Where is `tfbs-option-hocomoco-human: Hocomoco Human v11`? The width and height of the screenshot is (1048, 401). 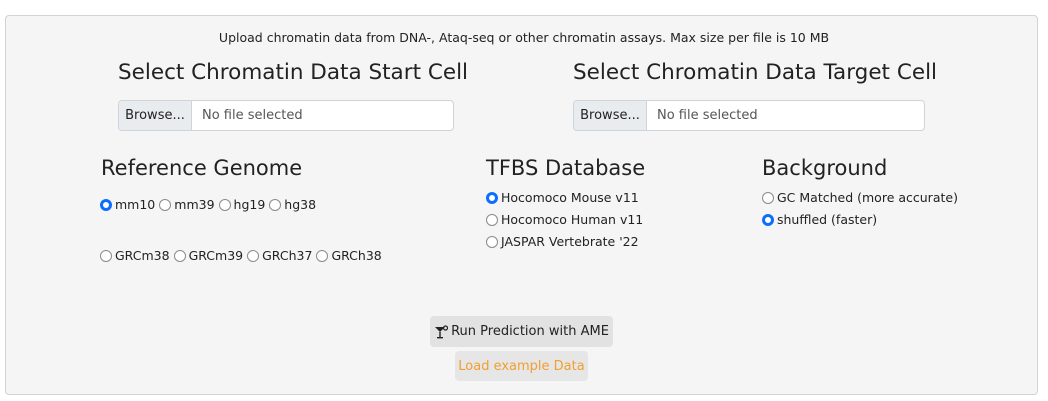 tfbs-option-hocomoco-human: Hocomoco Human v11 is located at coordinates (564, 219).